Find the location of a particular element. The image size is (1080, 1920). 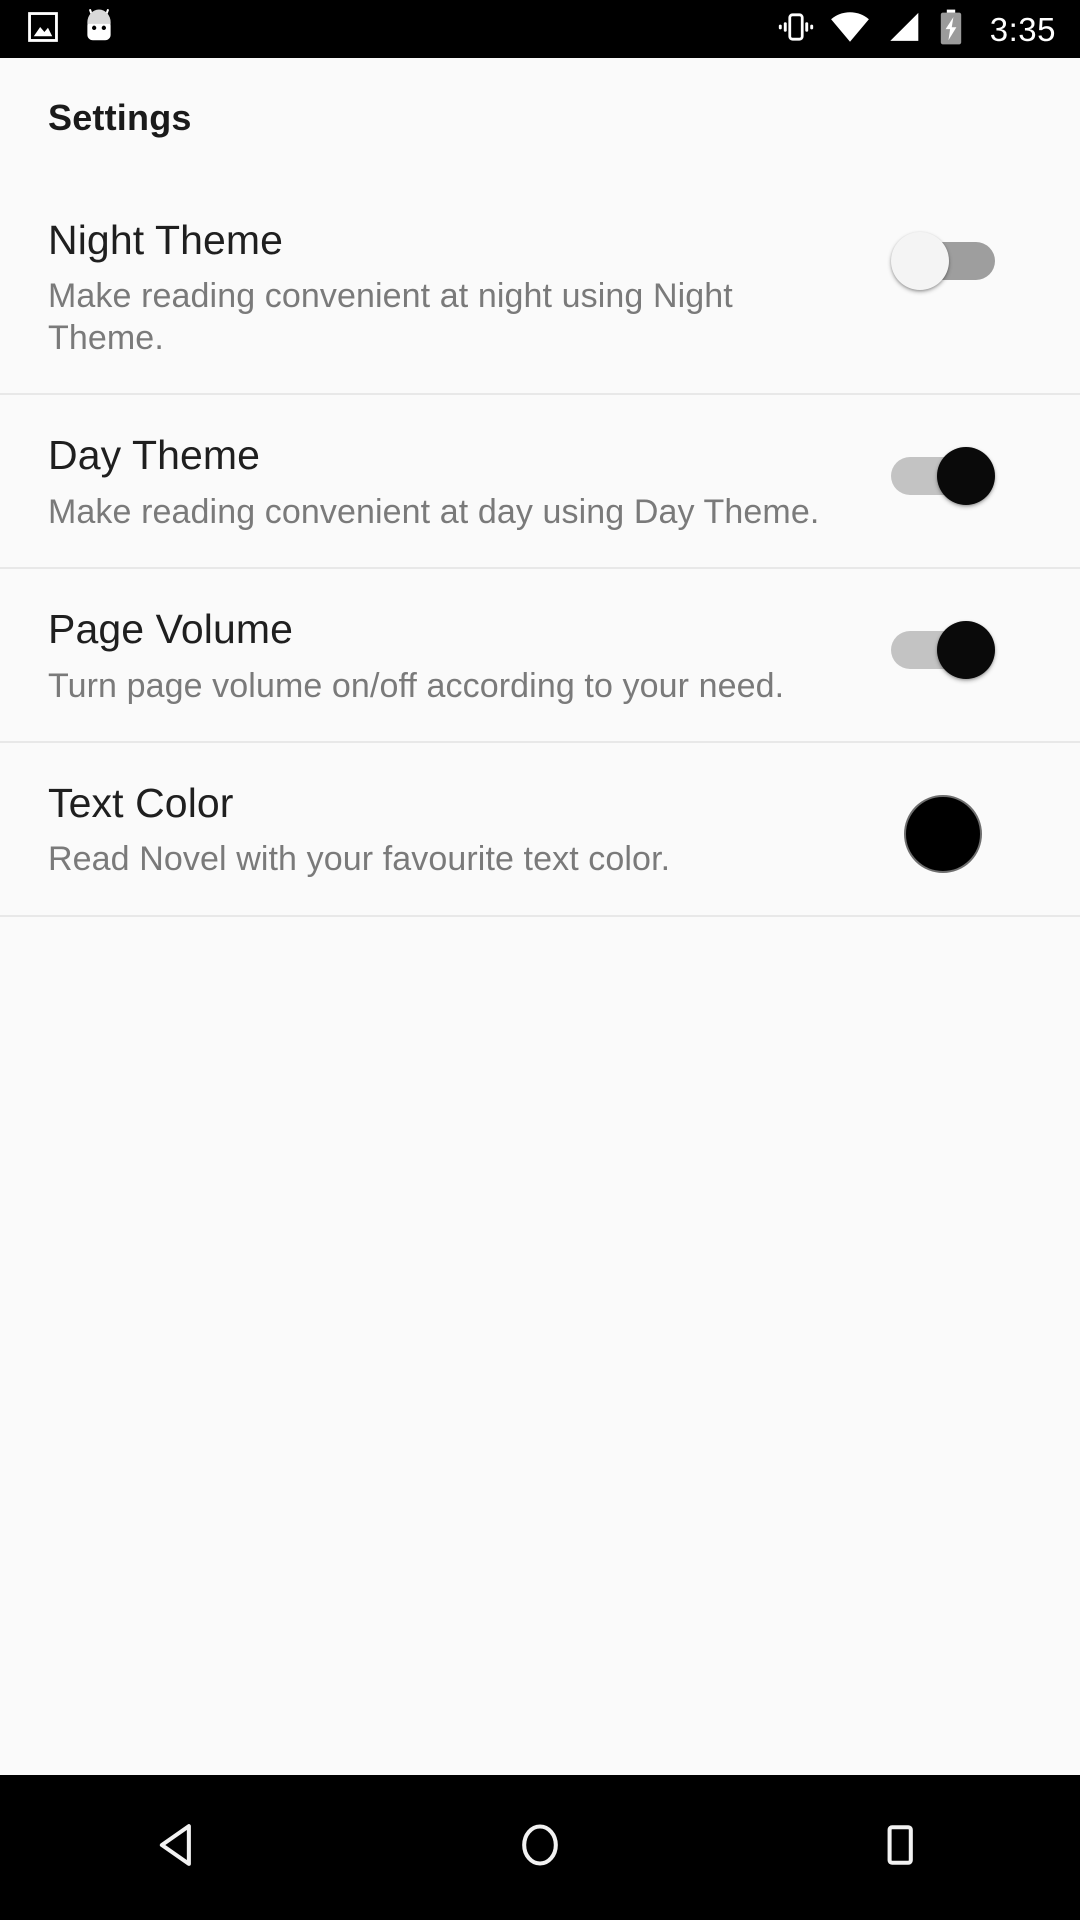

settings-row-title: Day Theme is located at coordinates (154, 455).